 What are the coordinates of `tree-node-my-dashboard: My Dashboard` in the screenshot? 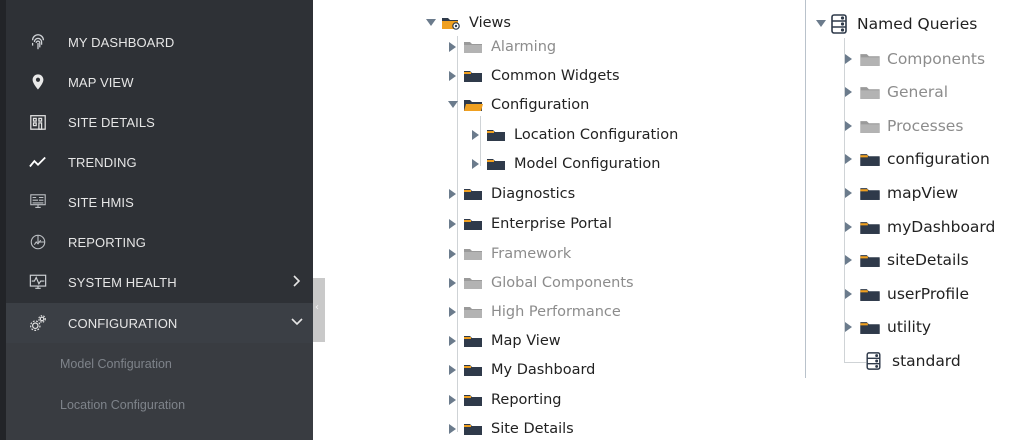 It's located at (521, 370).